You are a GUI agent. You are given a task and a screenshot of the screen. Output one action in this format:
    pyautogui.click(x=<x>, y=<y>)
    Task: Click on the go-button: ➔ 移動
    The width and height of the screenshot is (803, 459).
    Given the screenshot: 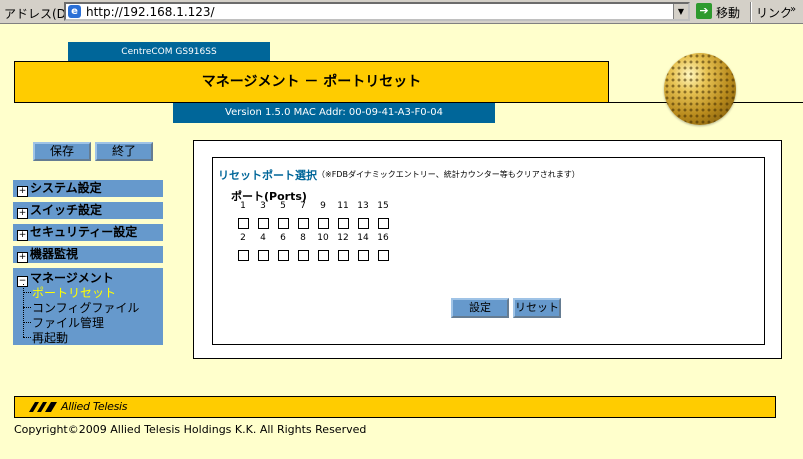 What is the action you would take?
    pyautogui.click(x=721, y=11)
    